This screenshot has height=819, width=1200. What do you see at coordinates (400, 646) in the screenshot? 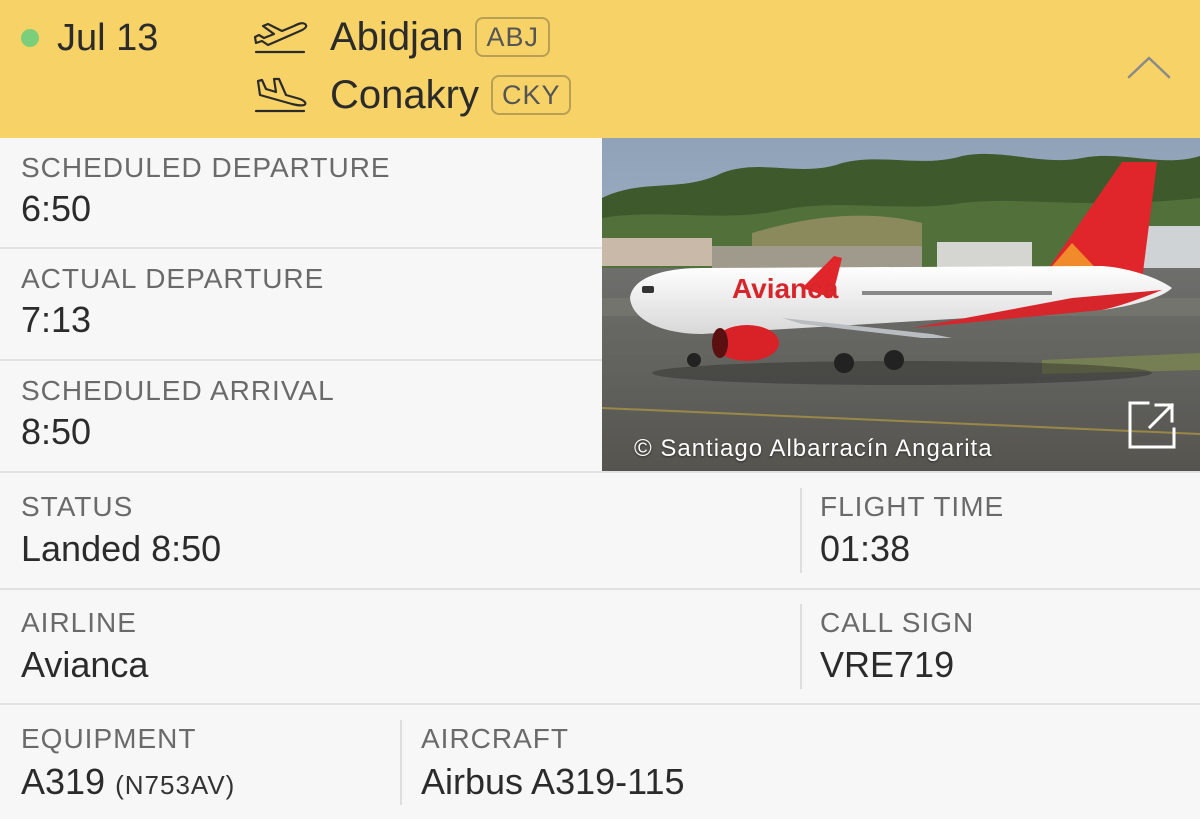
I see `airline-cell: AIRLINE Avianca` at bounding box center [400, 646].